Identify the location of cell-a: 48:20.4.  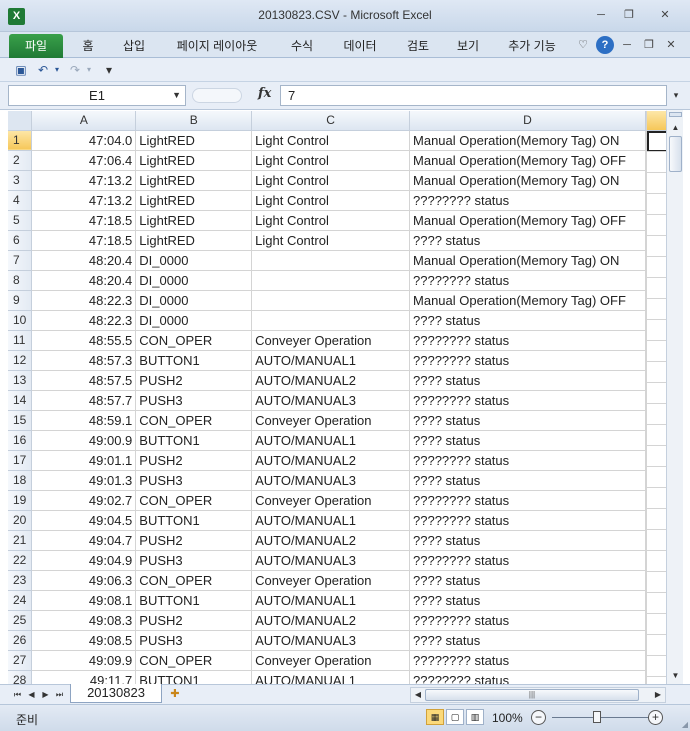
(84, 260).